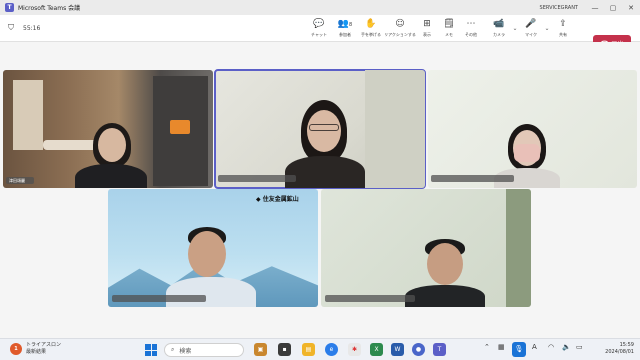 The image size is (640, 360). What do you see at coordinates (631, 8) in the screenshot?
I see `close-window-button: ✕` at bounding box center [631, 8].